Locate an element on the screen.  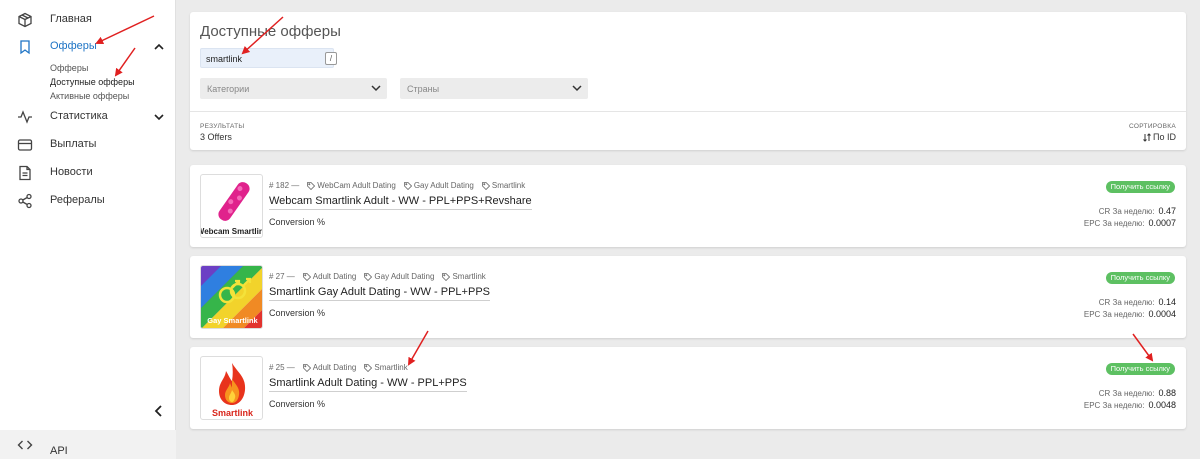
cr-value: 0.47 is located at coordinates (1167, 211).